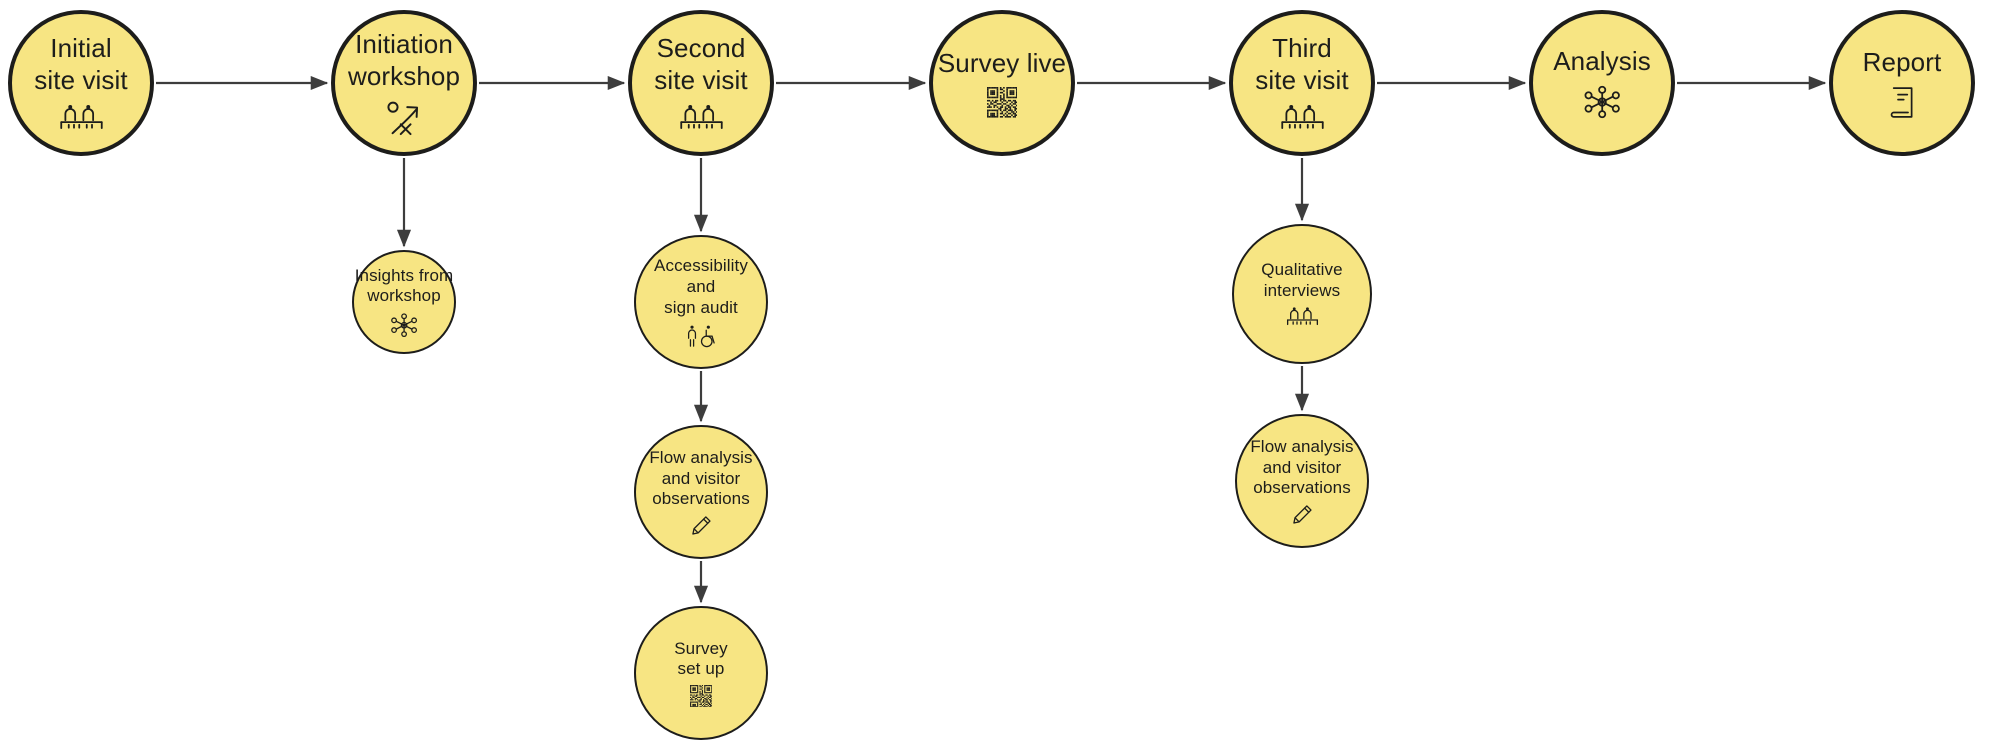 This screenshot has height=747, width=2000. I want to click on node-survey-live: Survey live, so click(1002, 83).